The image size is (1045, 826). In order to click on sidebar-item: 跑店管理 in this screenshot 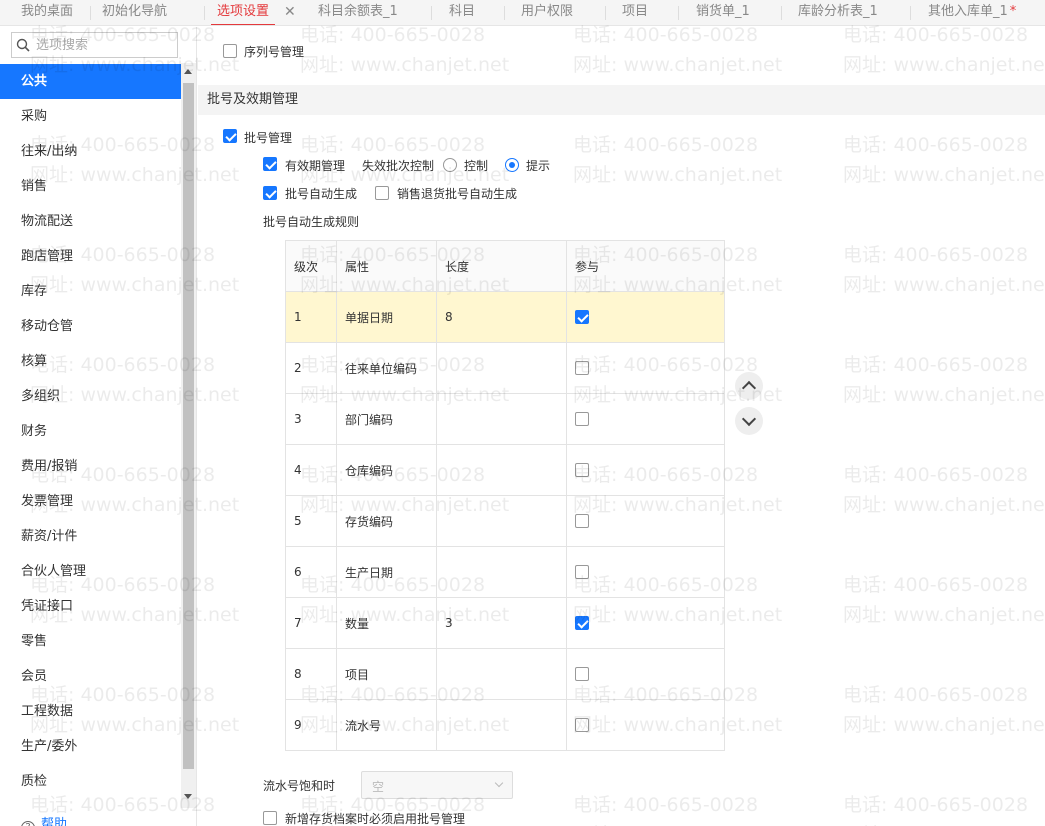, I will do `click(90, 256)`.